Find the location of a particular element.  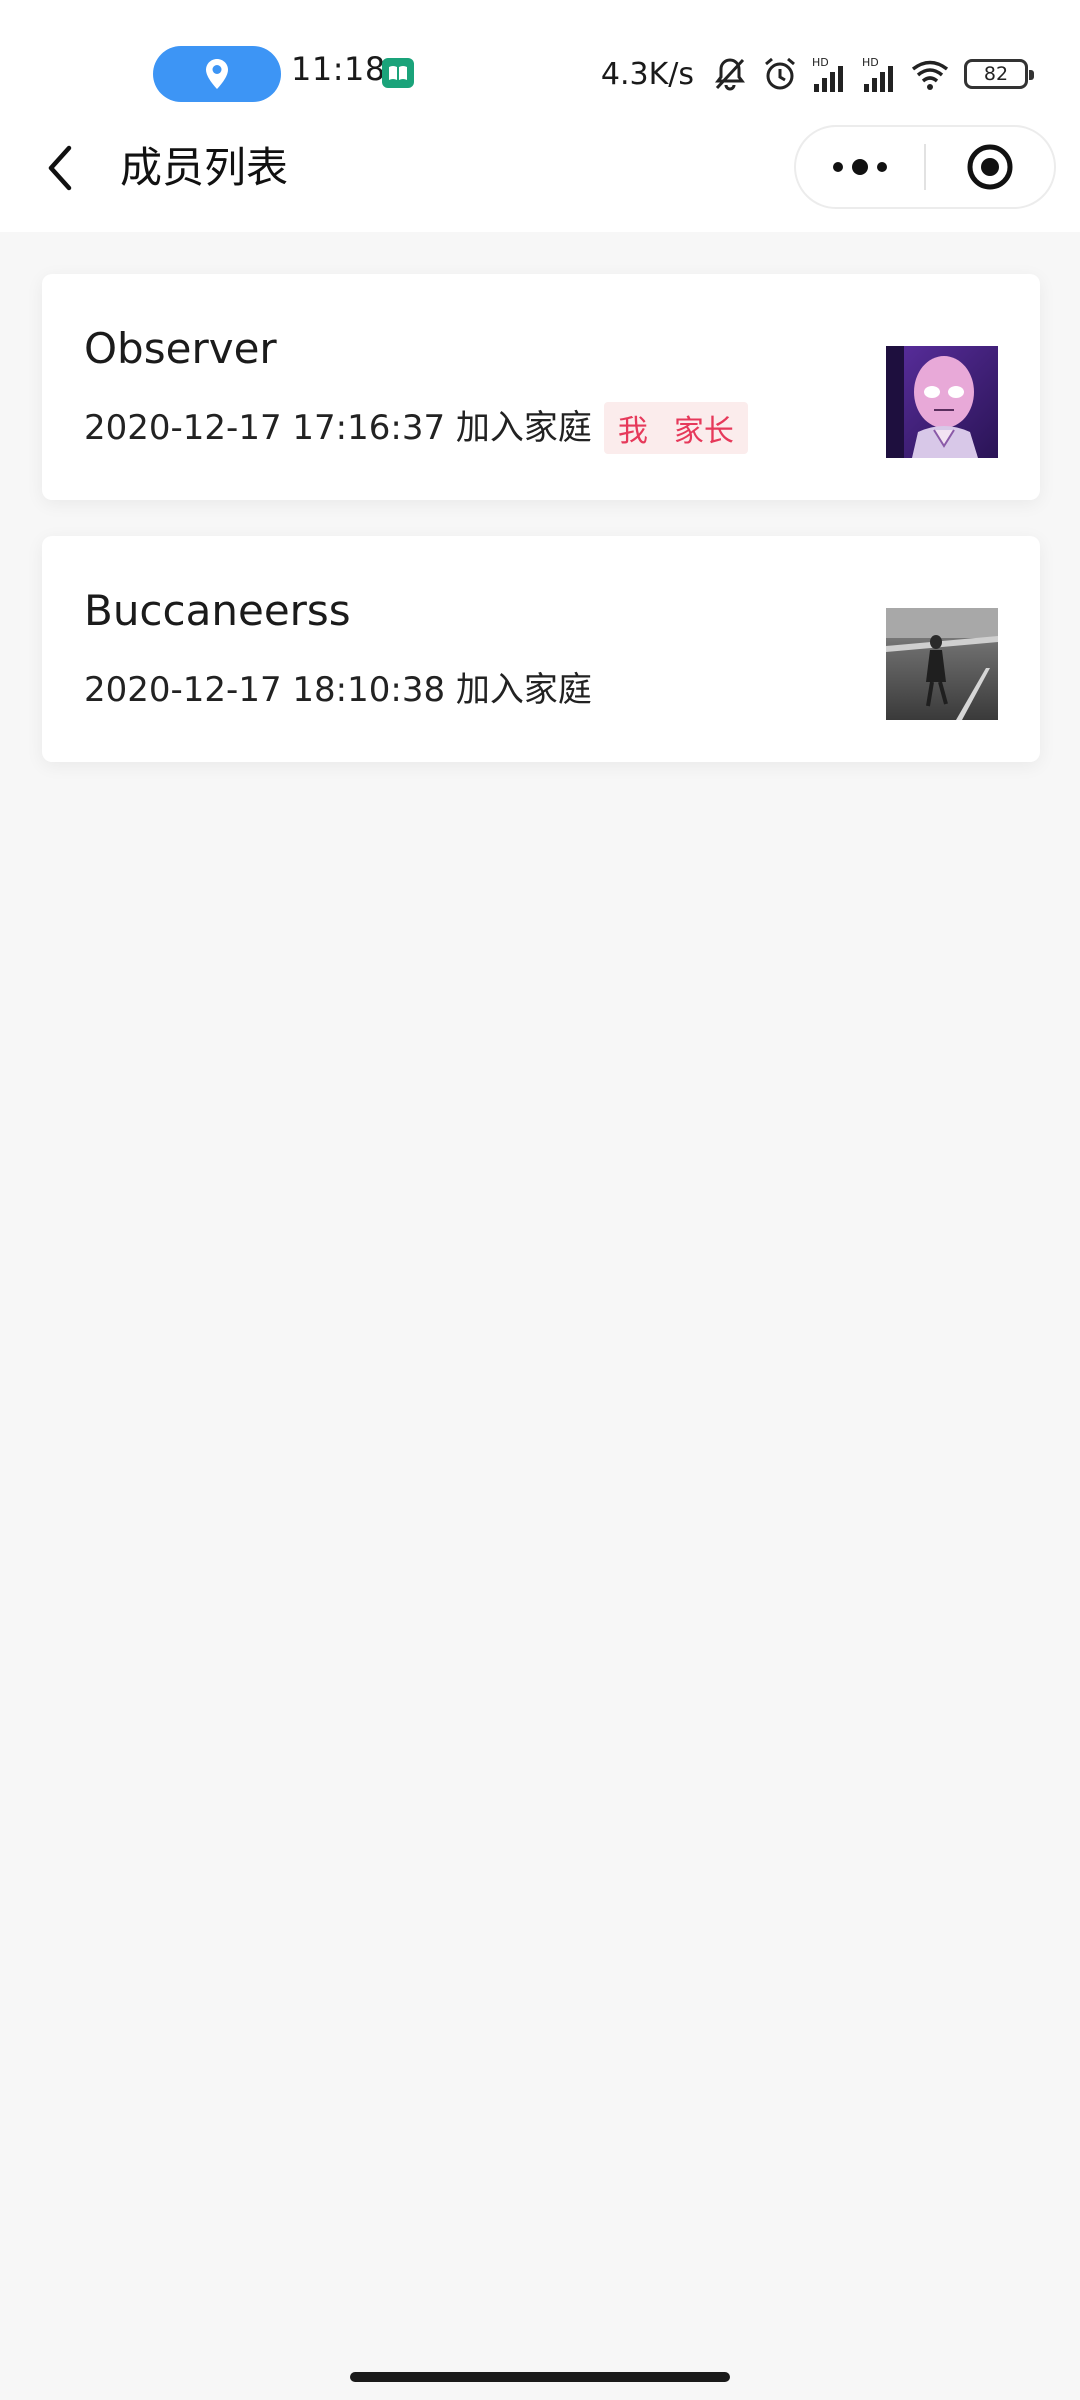

avatar-bald-hero is located at coordinates (942, 402).